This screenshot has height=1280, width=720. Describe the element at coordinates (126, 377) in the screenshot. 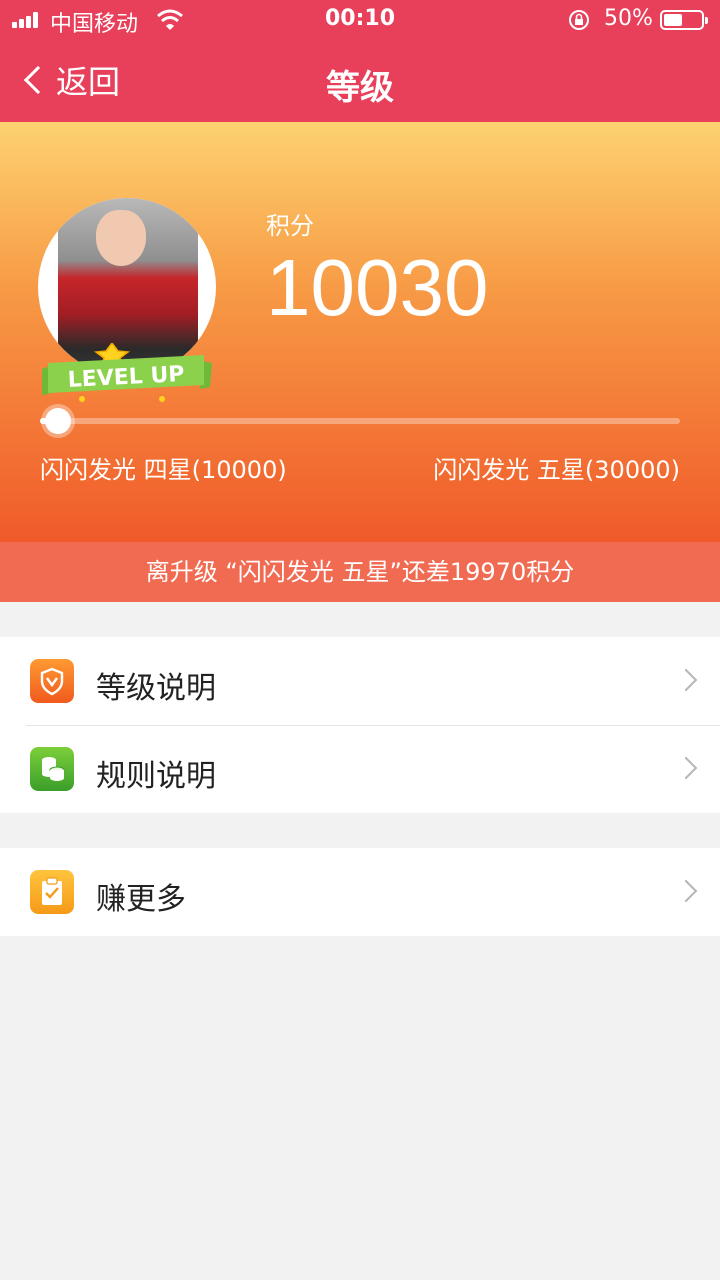

I see `level-up-text: LEVEL UP` at that location.